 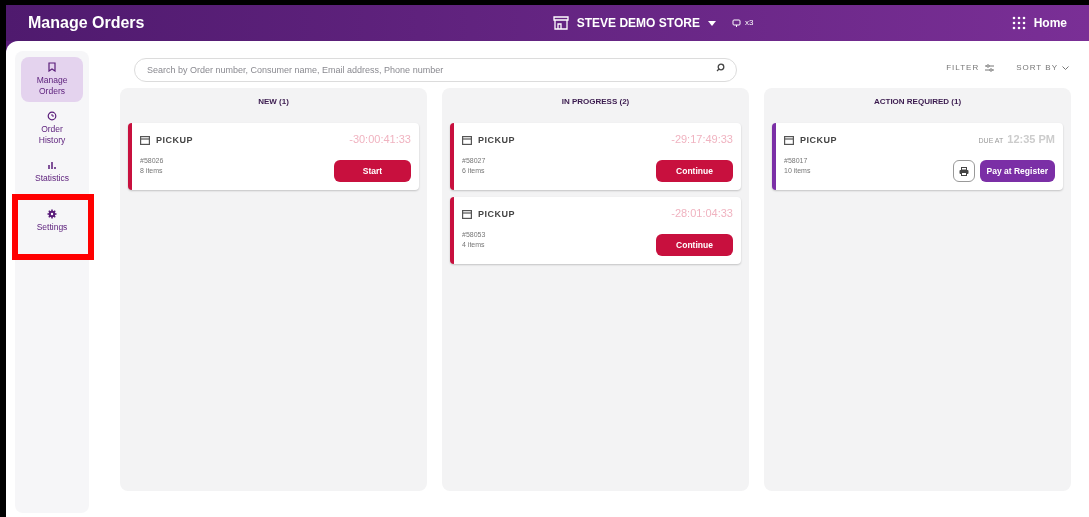 I want to click on device-count: x3, so click(x=749, y=23).